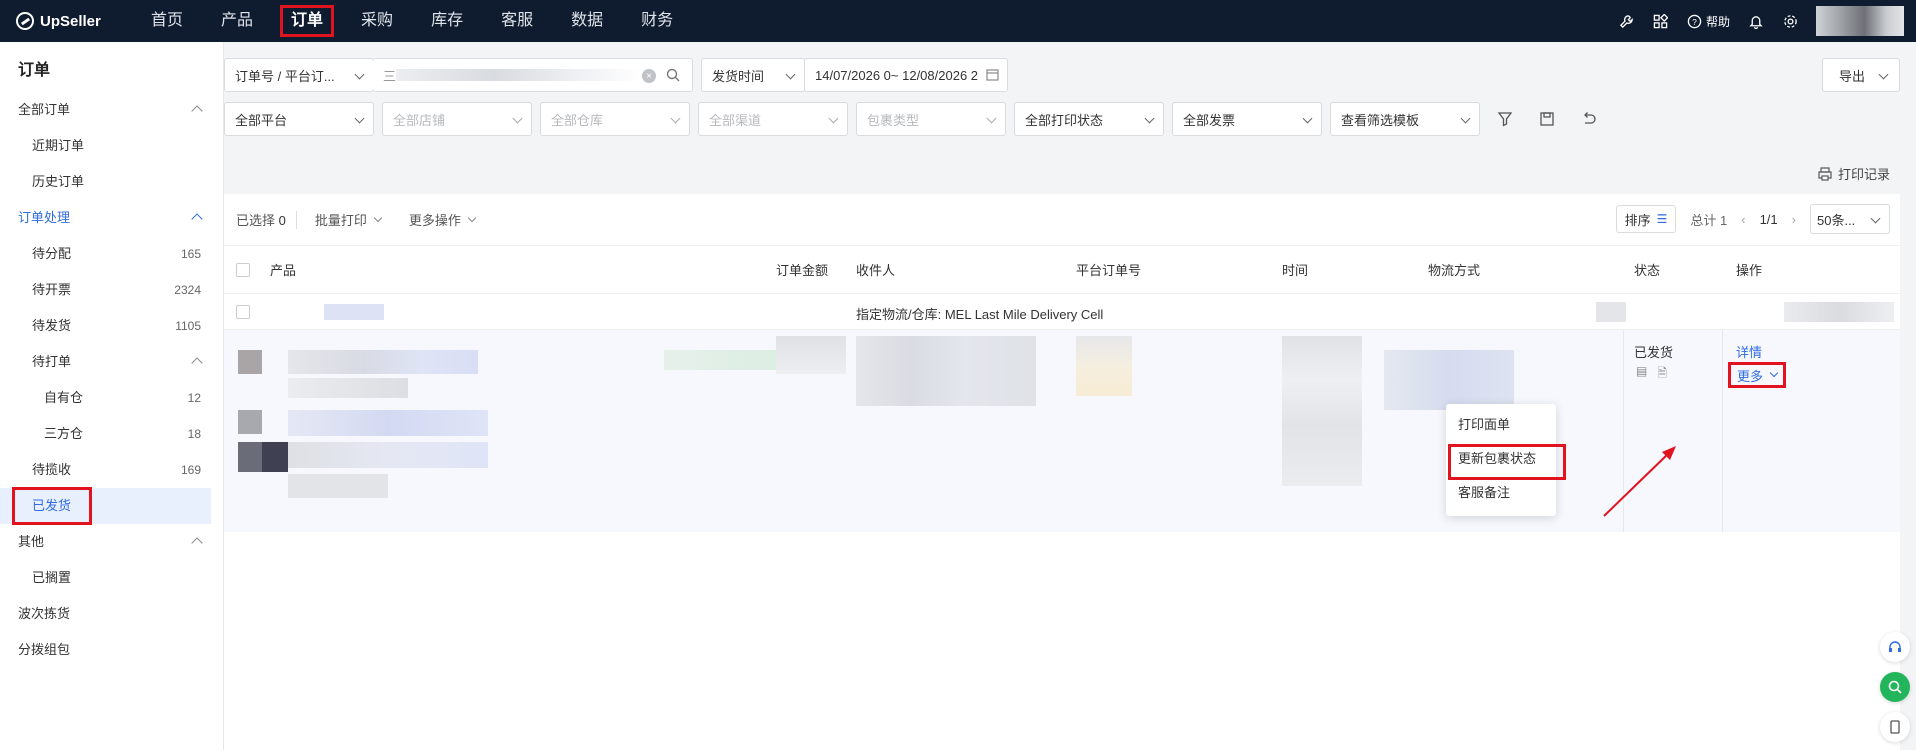  Describe the element at coordinates (1756, 21) in the screenshot. I see `bell-icon` at that location.